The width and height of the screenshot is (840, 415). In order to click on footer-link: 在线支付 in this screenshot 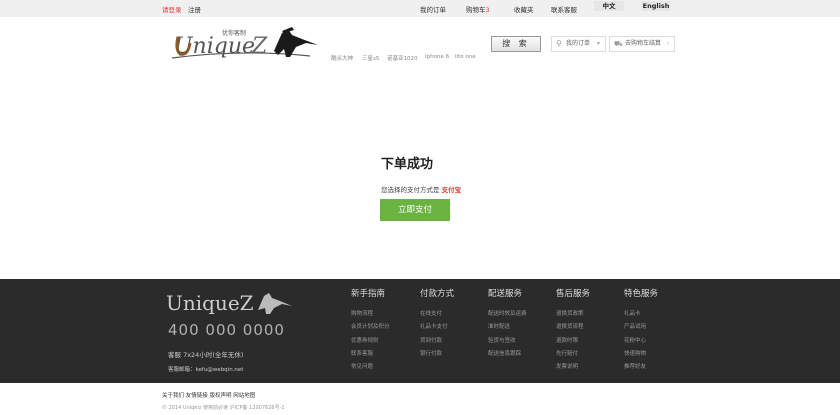, I will do `click(437, 315)`.